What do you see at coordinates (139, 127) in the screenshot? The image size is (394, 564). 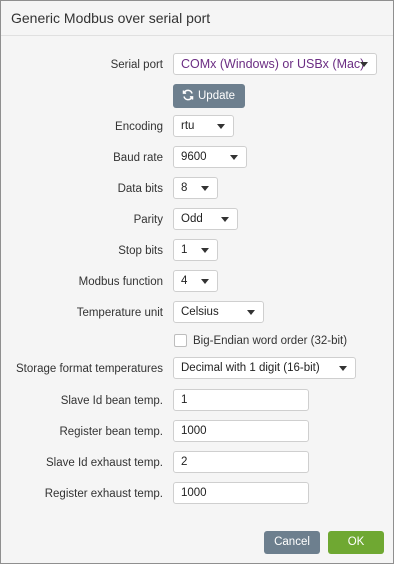 I see `encoding-label: Encoding` at bounding box center [139, 127].